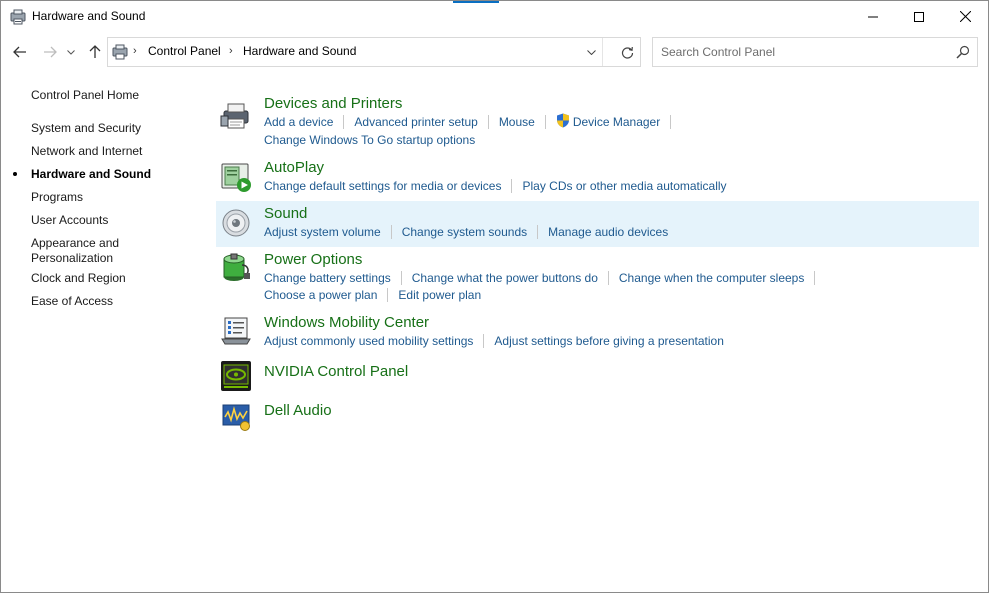 The height and width of the screenshot is (593, 989). I want to click on change-power-buttons-link: Change what the power buttons do, so click(505, 278).